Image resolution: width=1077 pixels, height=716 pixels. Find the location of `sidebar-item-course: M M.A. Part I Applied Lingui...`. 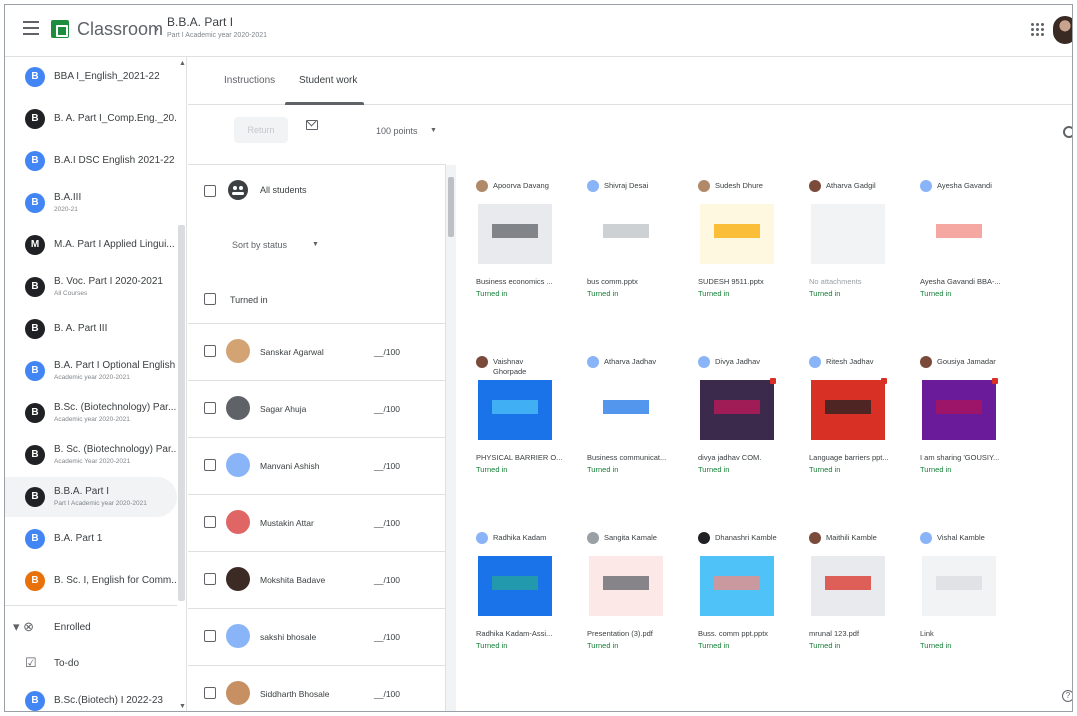

sidebar-item-course: M M.A. Part I Applied Lingui... is located at coordinates (91, 245).